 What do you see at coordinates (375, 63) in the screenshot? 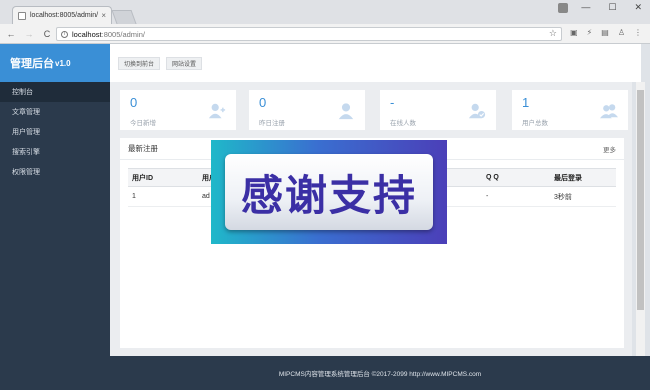
I see `admin-topbar: 切换到前台 网站设置` at bounding box center [375, 63].